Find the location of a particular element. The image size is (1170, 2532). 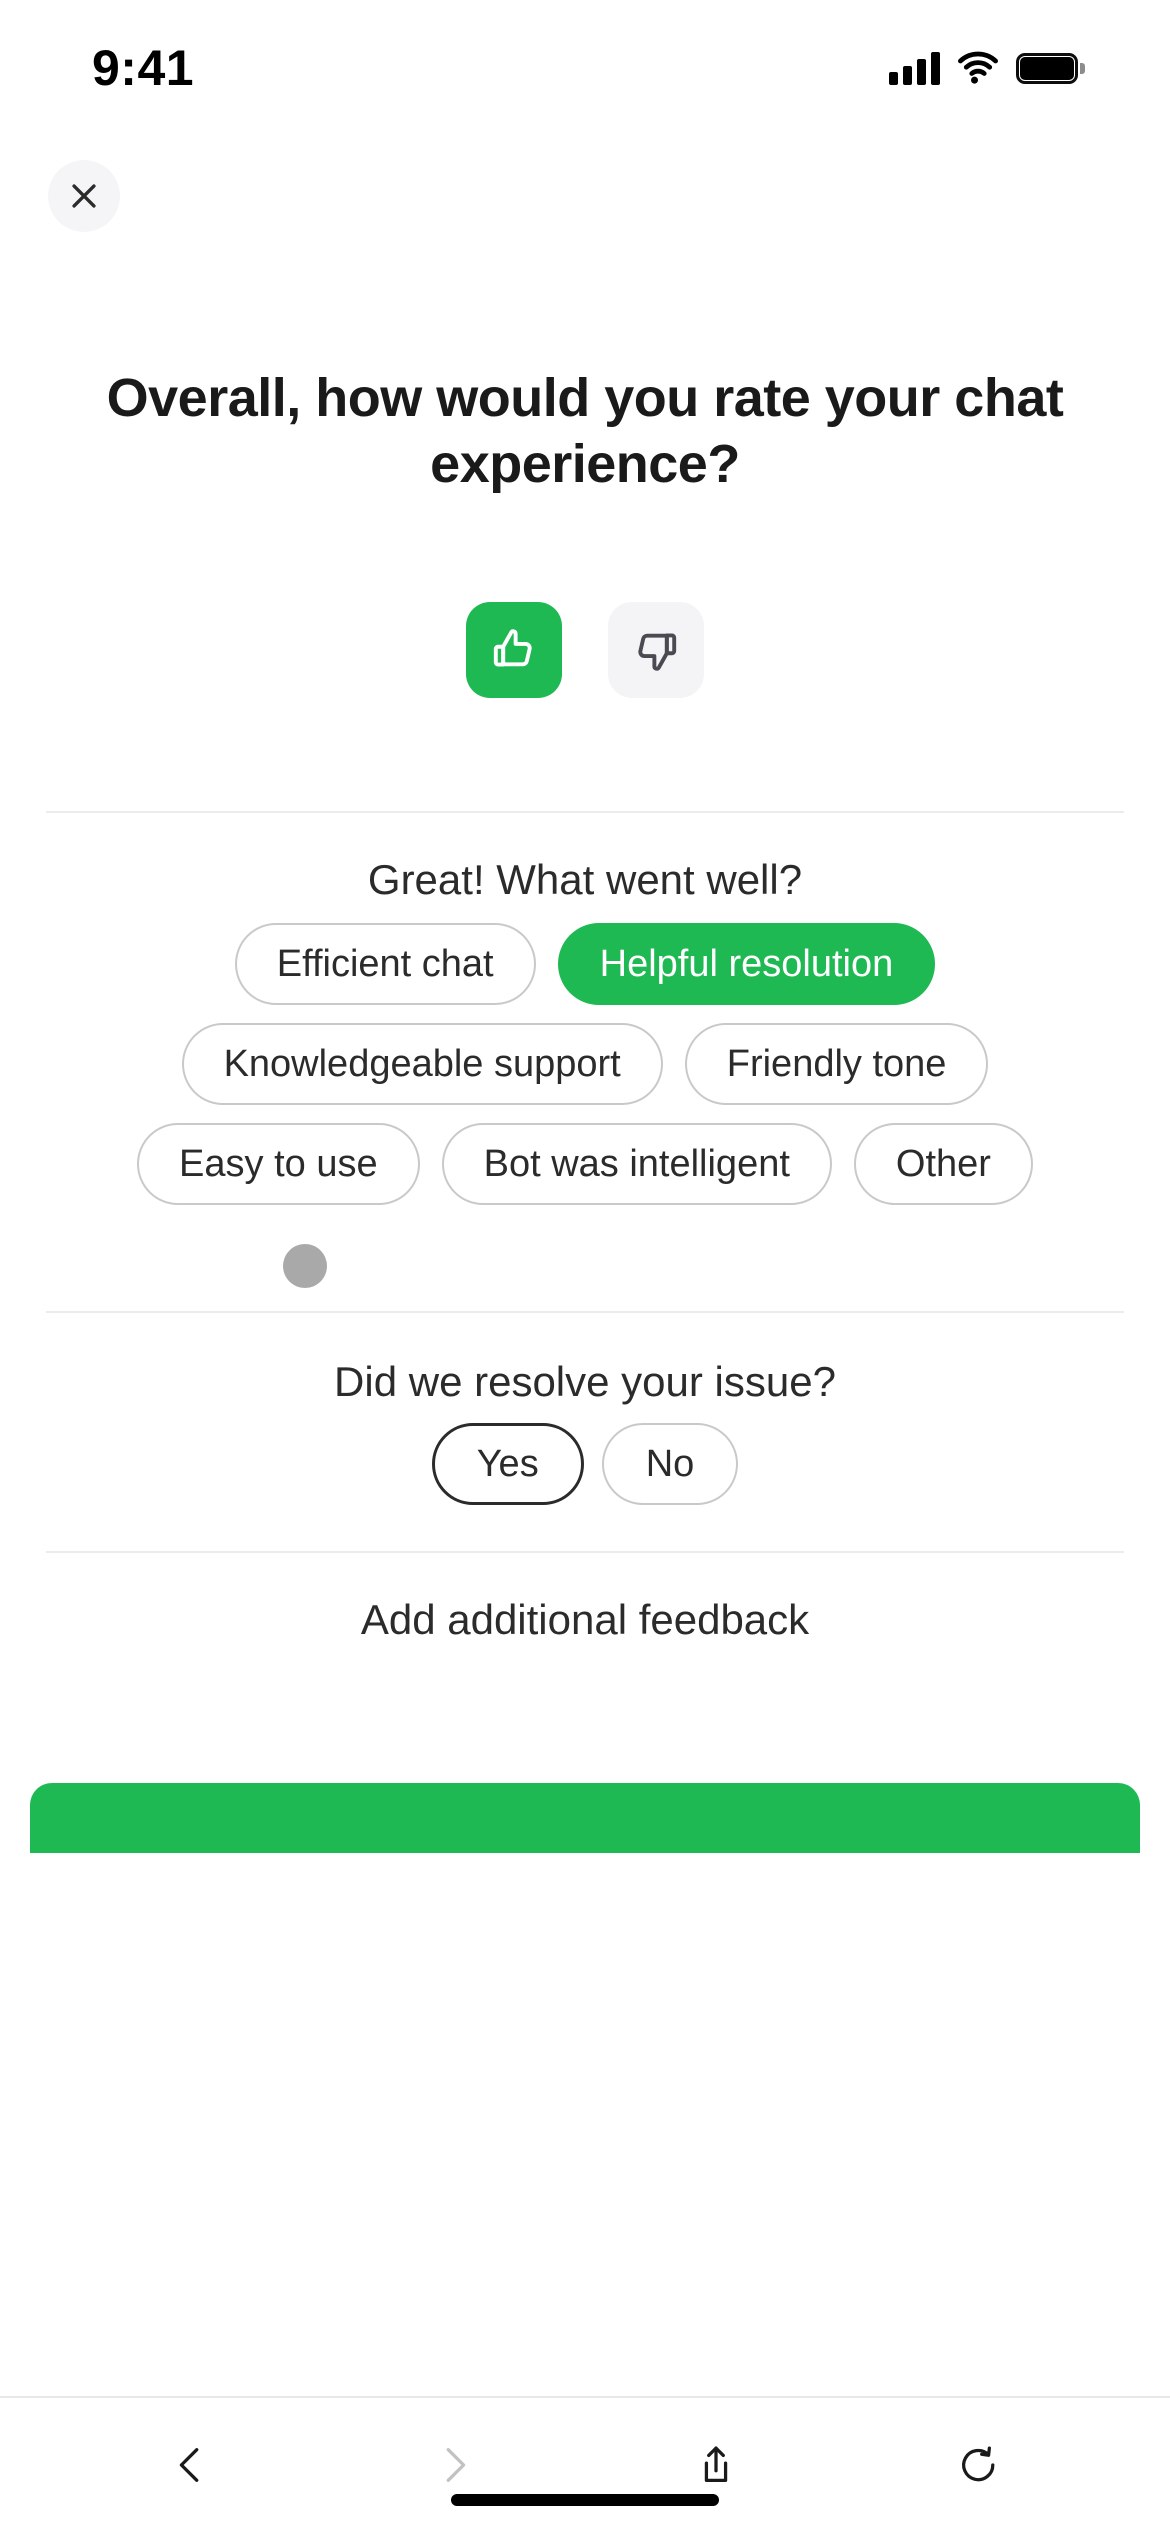

resolve-option-yes: Yes is located at coordinates (507, 1464).